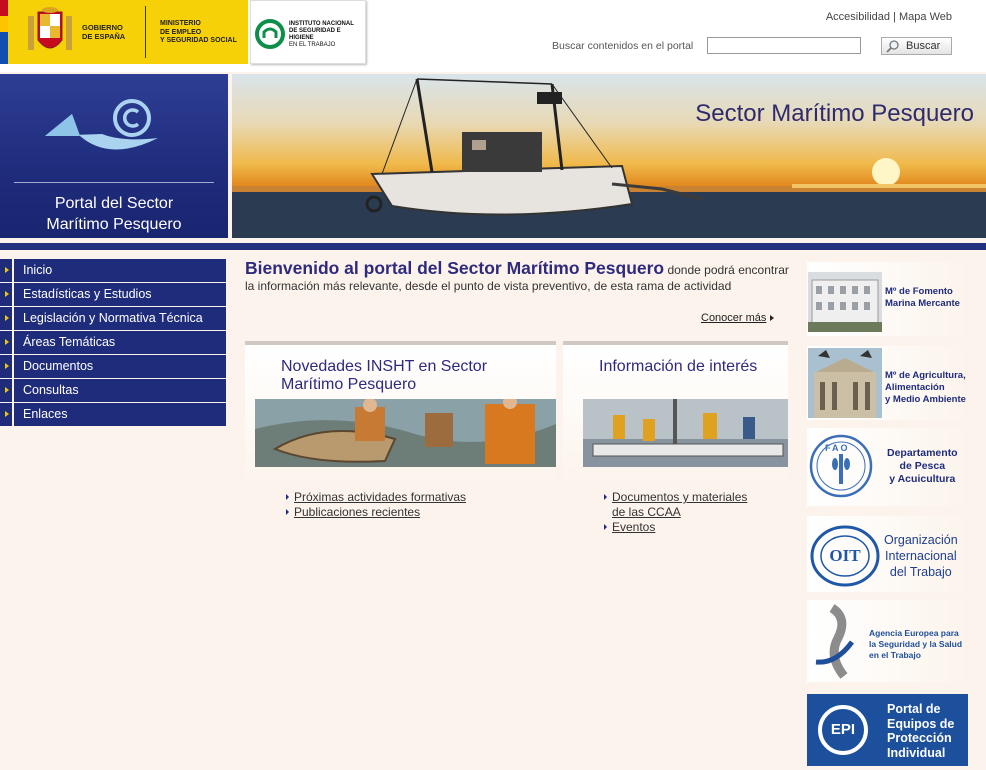 This screenshot has height=770, width=986. I want to click on fao-line1: Departamento, so click(922, 453).